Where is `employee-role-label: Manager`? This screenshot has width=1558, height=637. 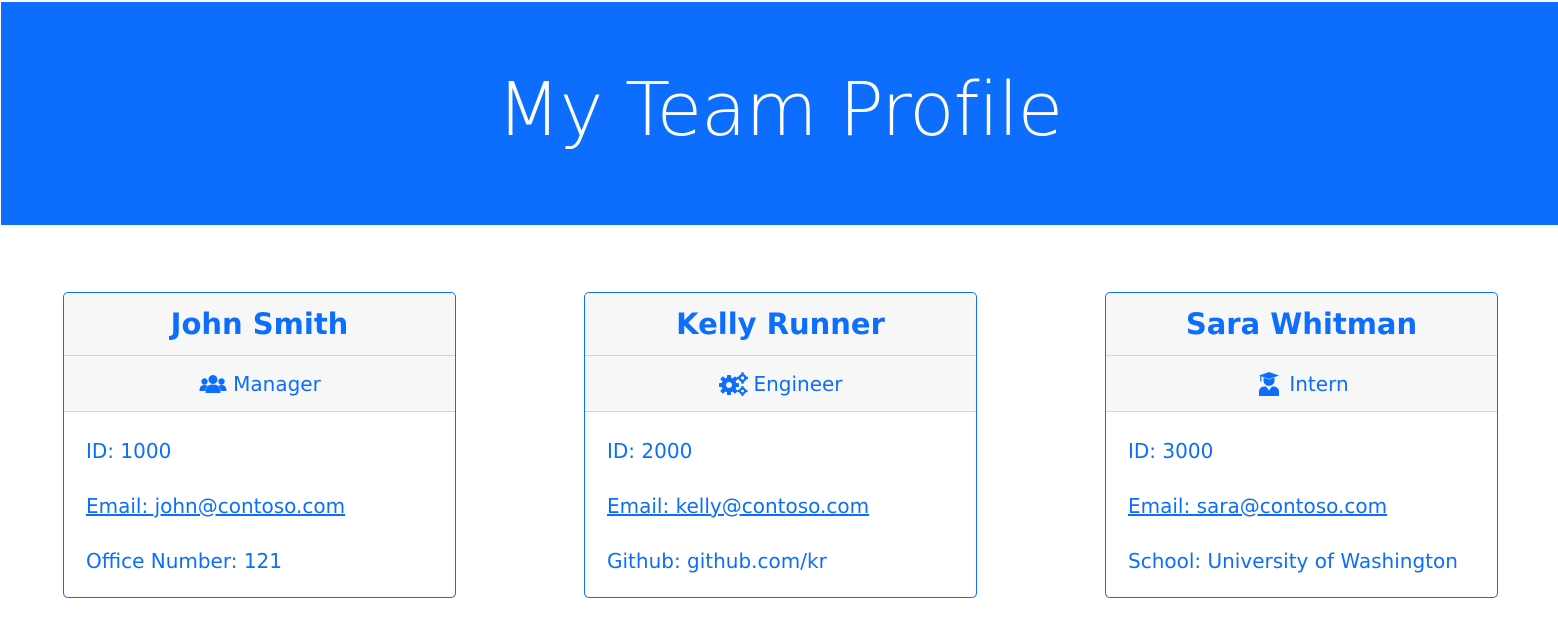 employee-role-label: Manager is located at coordinates (277, 383).